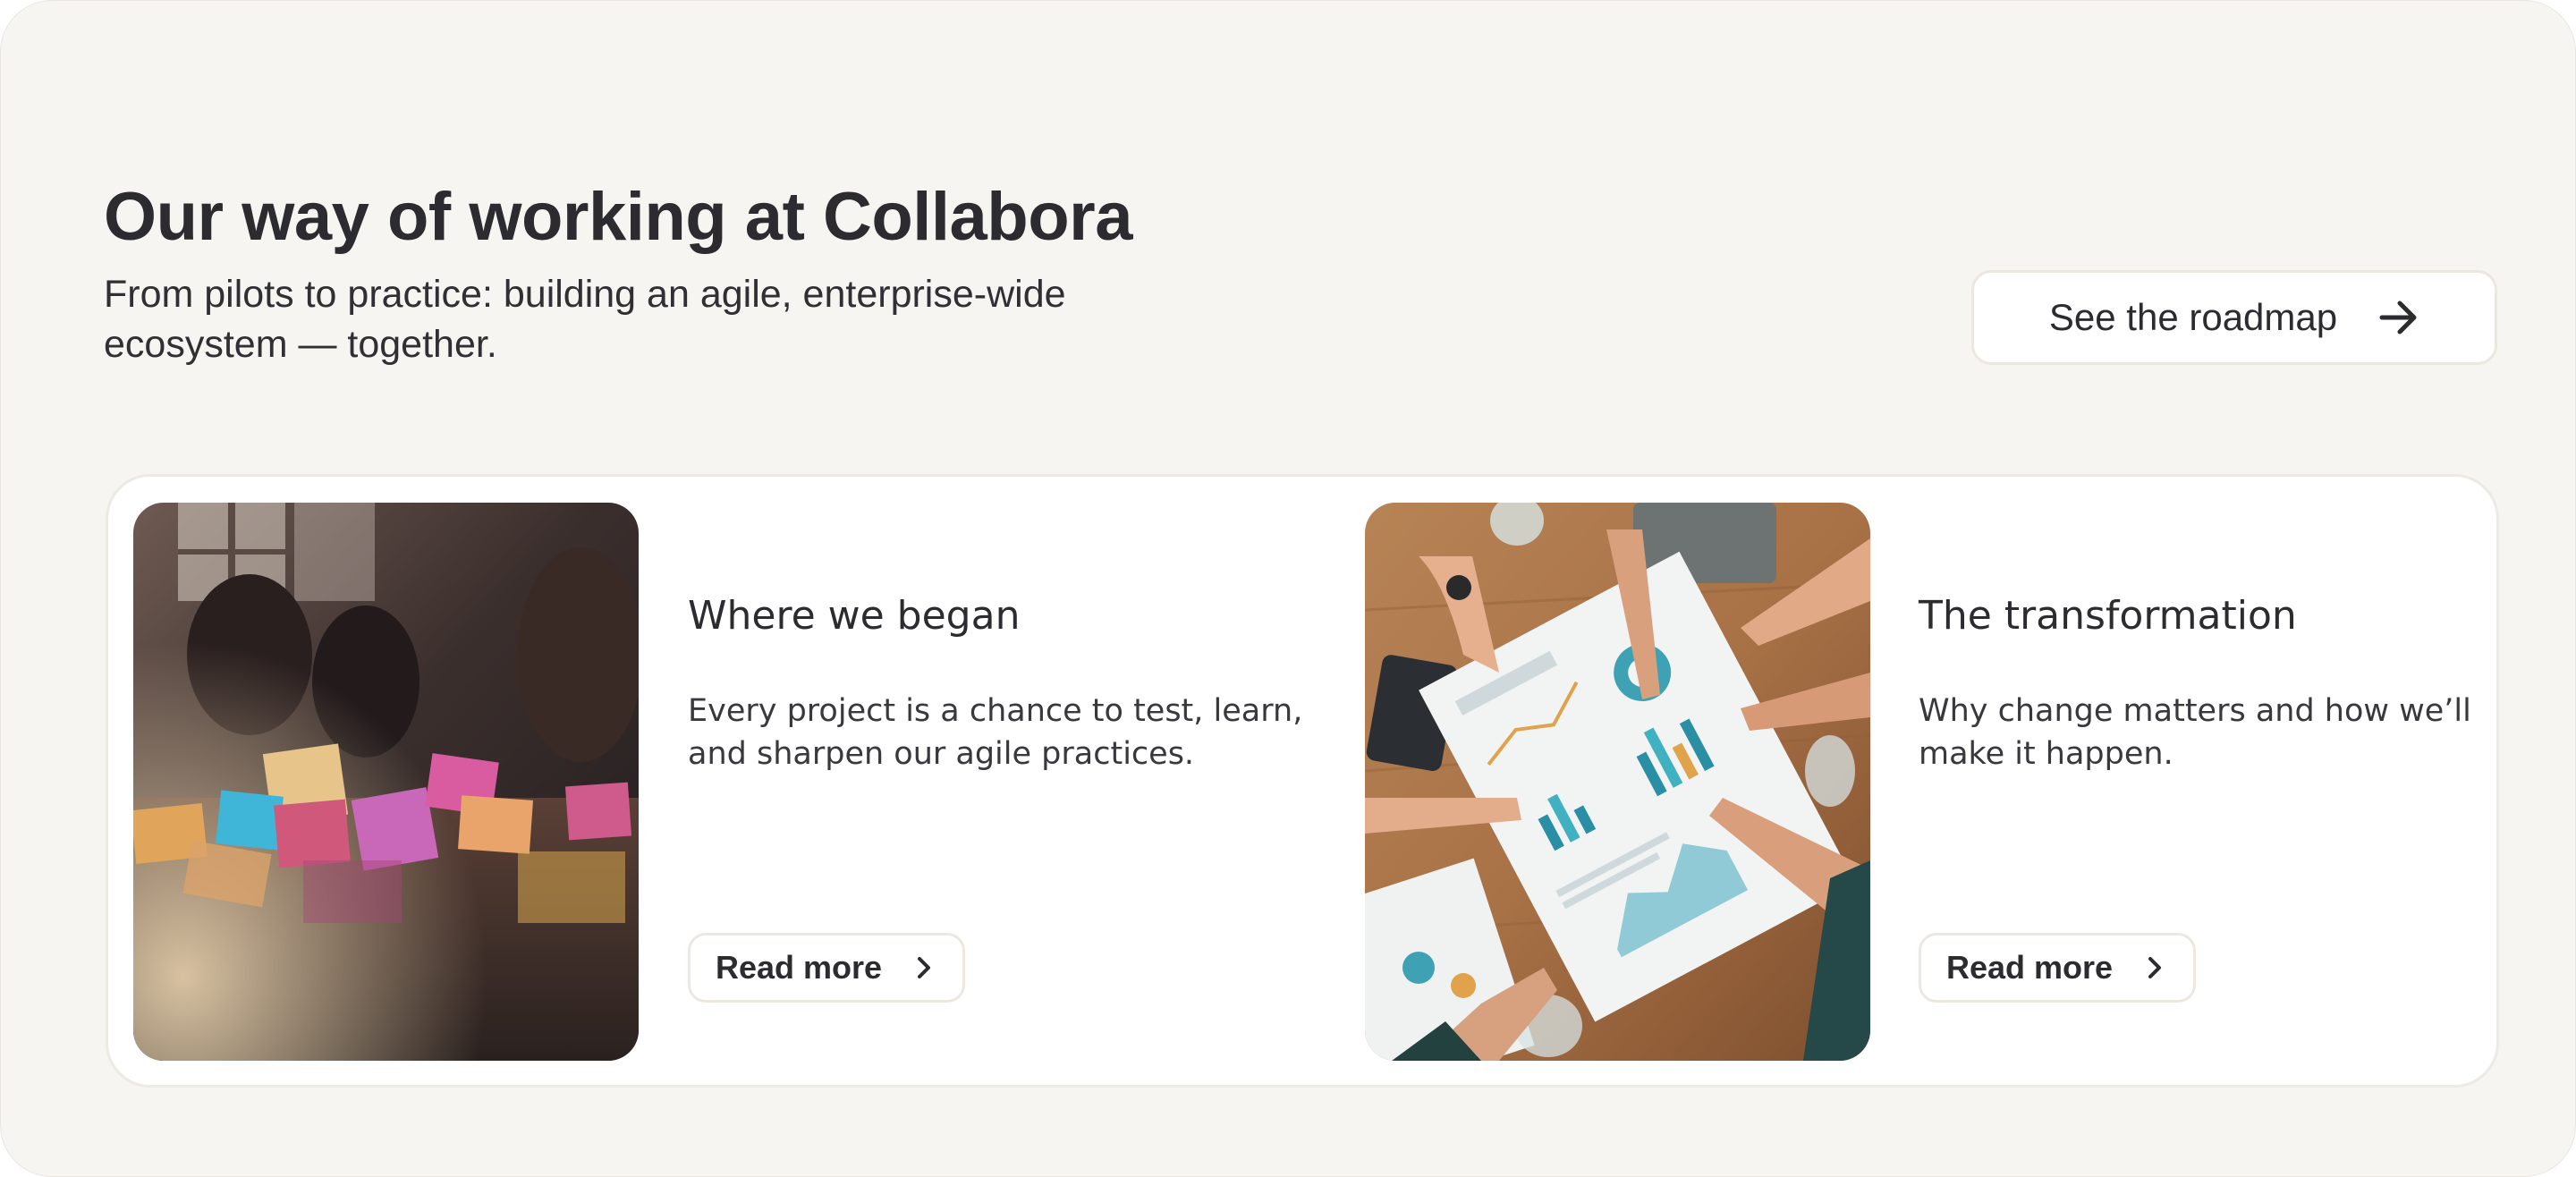 The image size is (2576, 1177). Describe the element at coordinates (1617, 782) in the screenshot. I see `team-reviewing-charts-image` at that location.